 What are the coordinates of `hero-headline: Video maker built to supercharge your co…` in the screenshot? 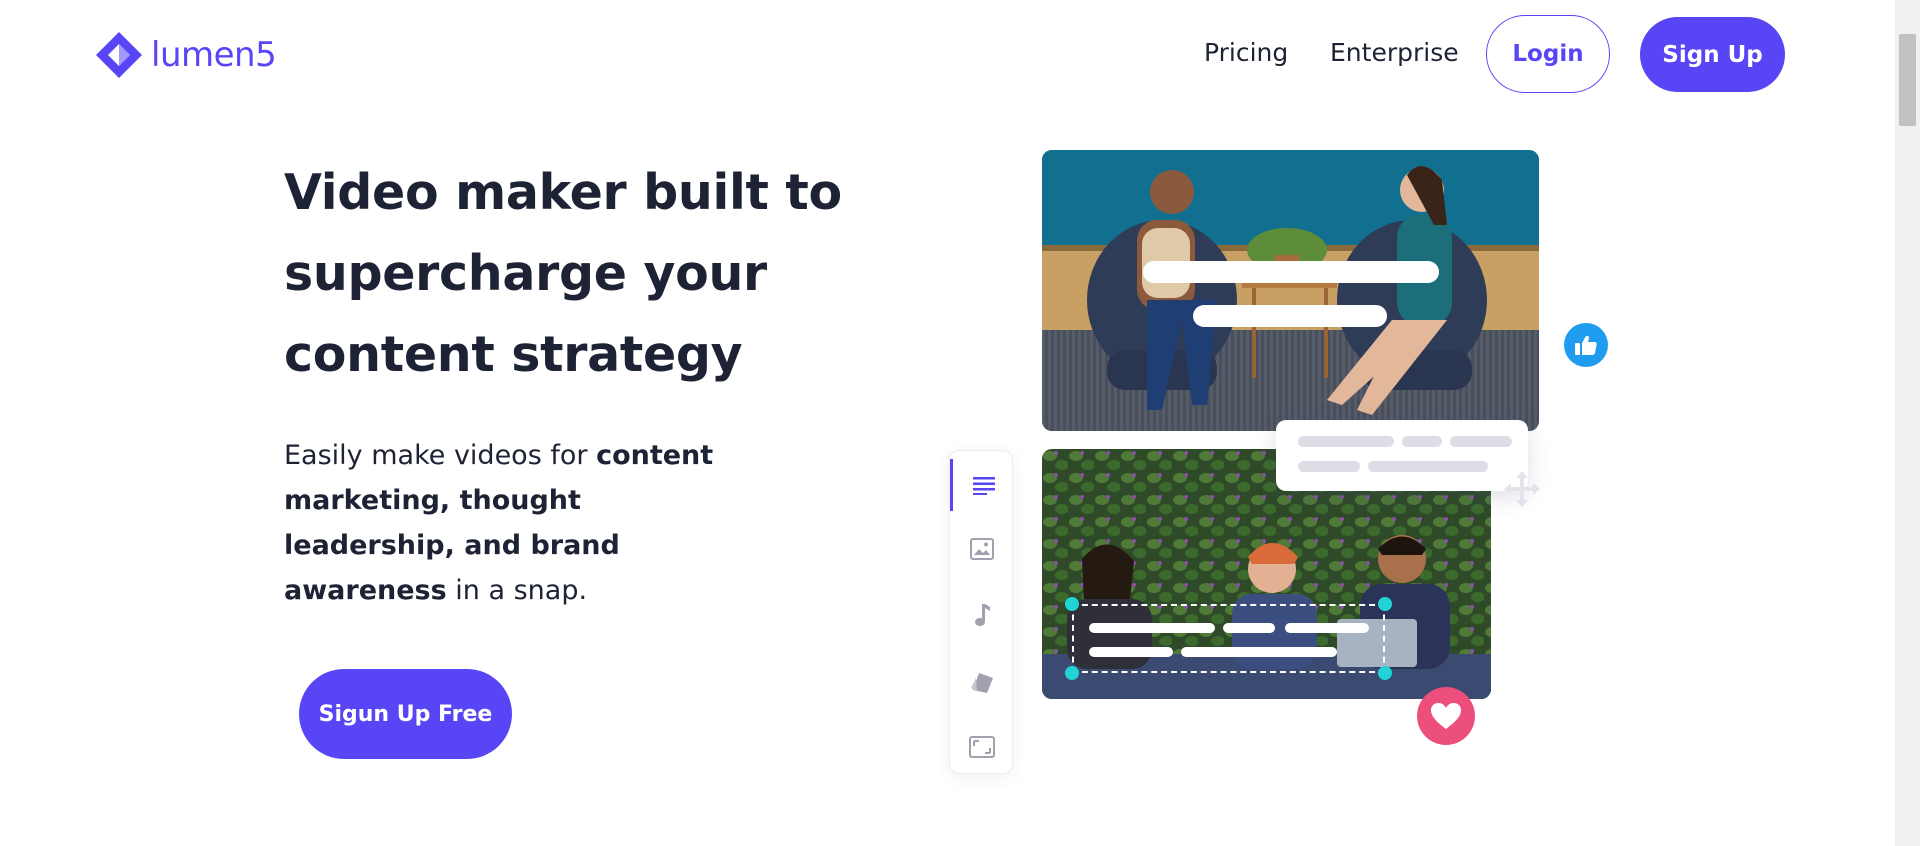 It's located at (563, 273).